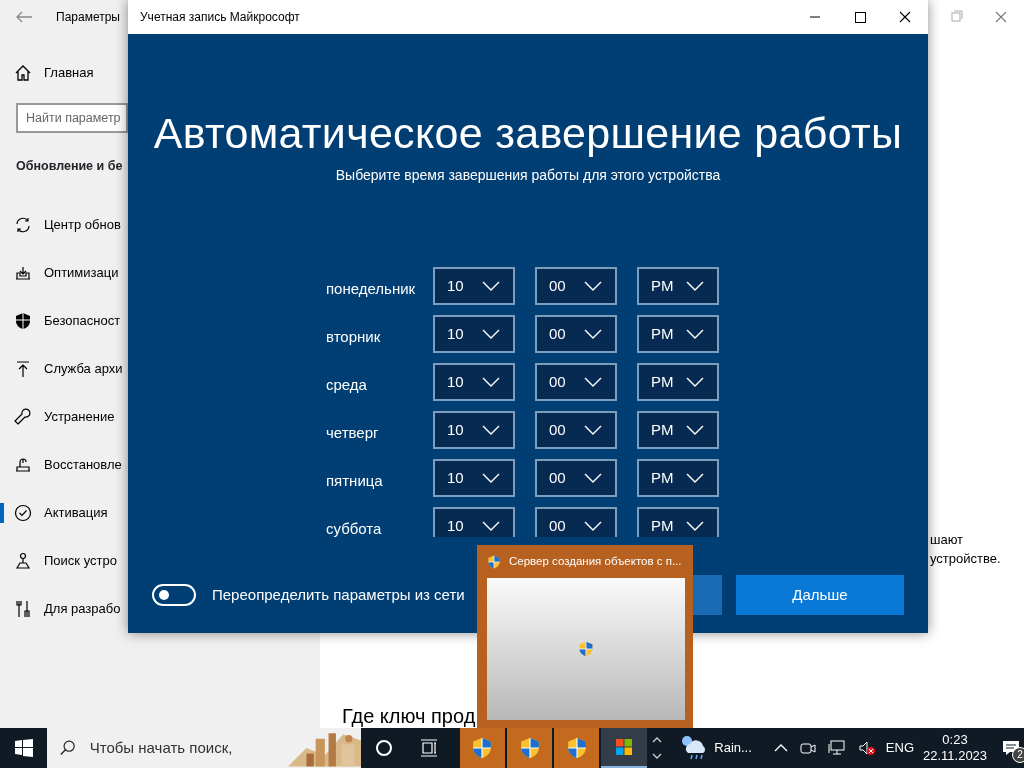 The width and height of the screenshot is (1024, 768). What do you see at coordinates (23, 273) in the screenshot?
I see `tray-icon` at bounding box center [23, 273].